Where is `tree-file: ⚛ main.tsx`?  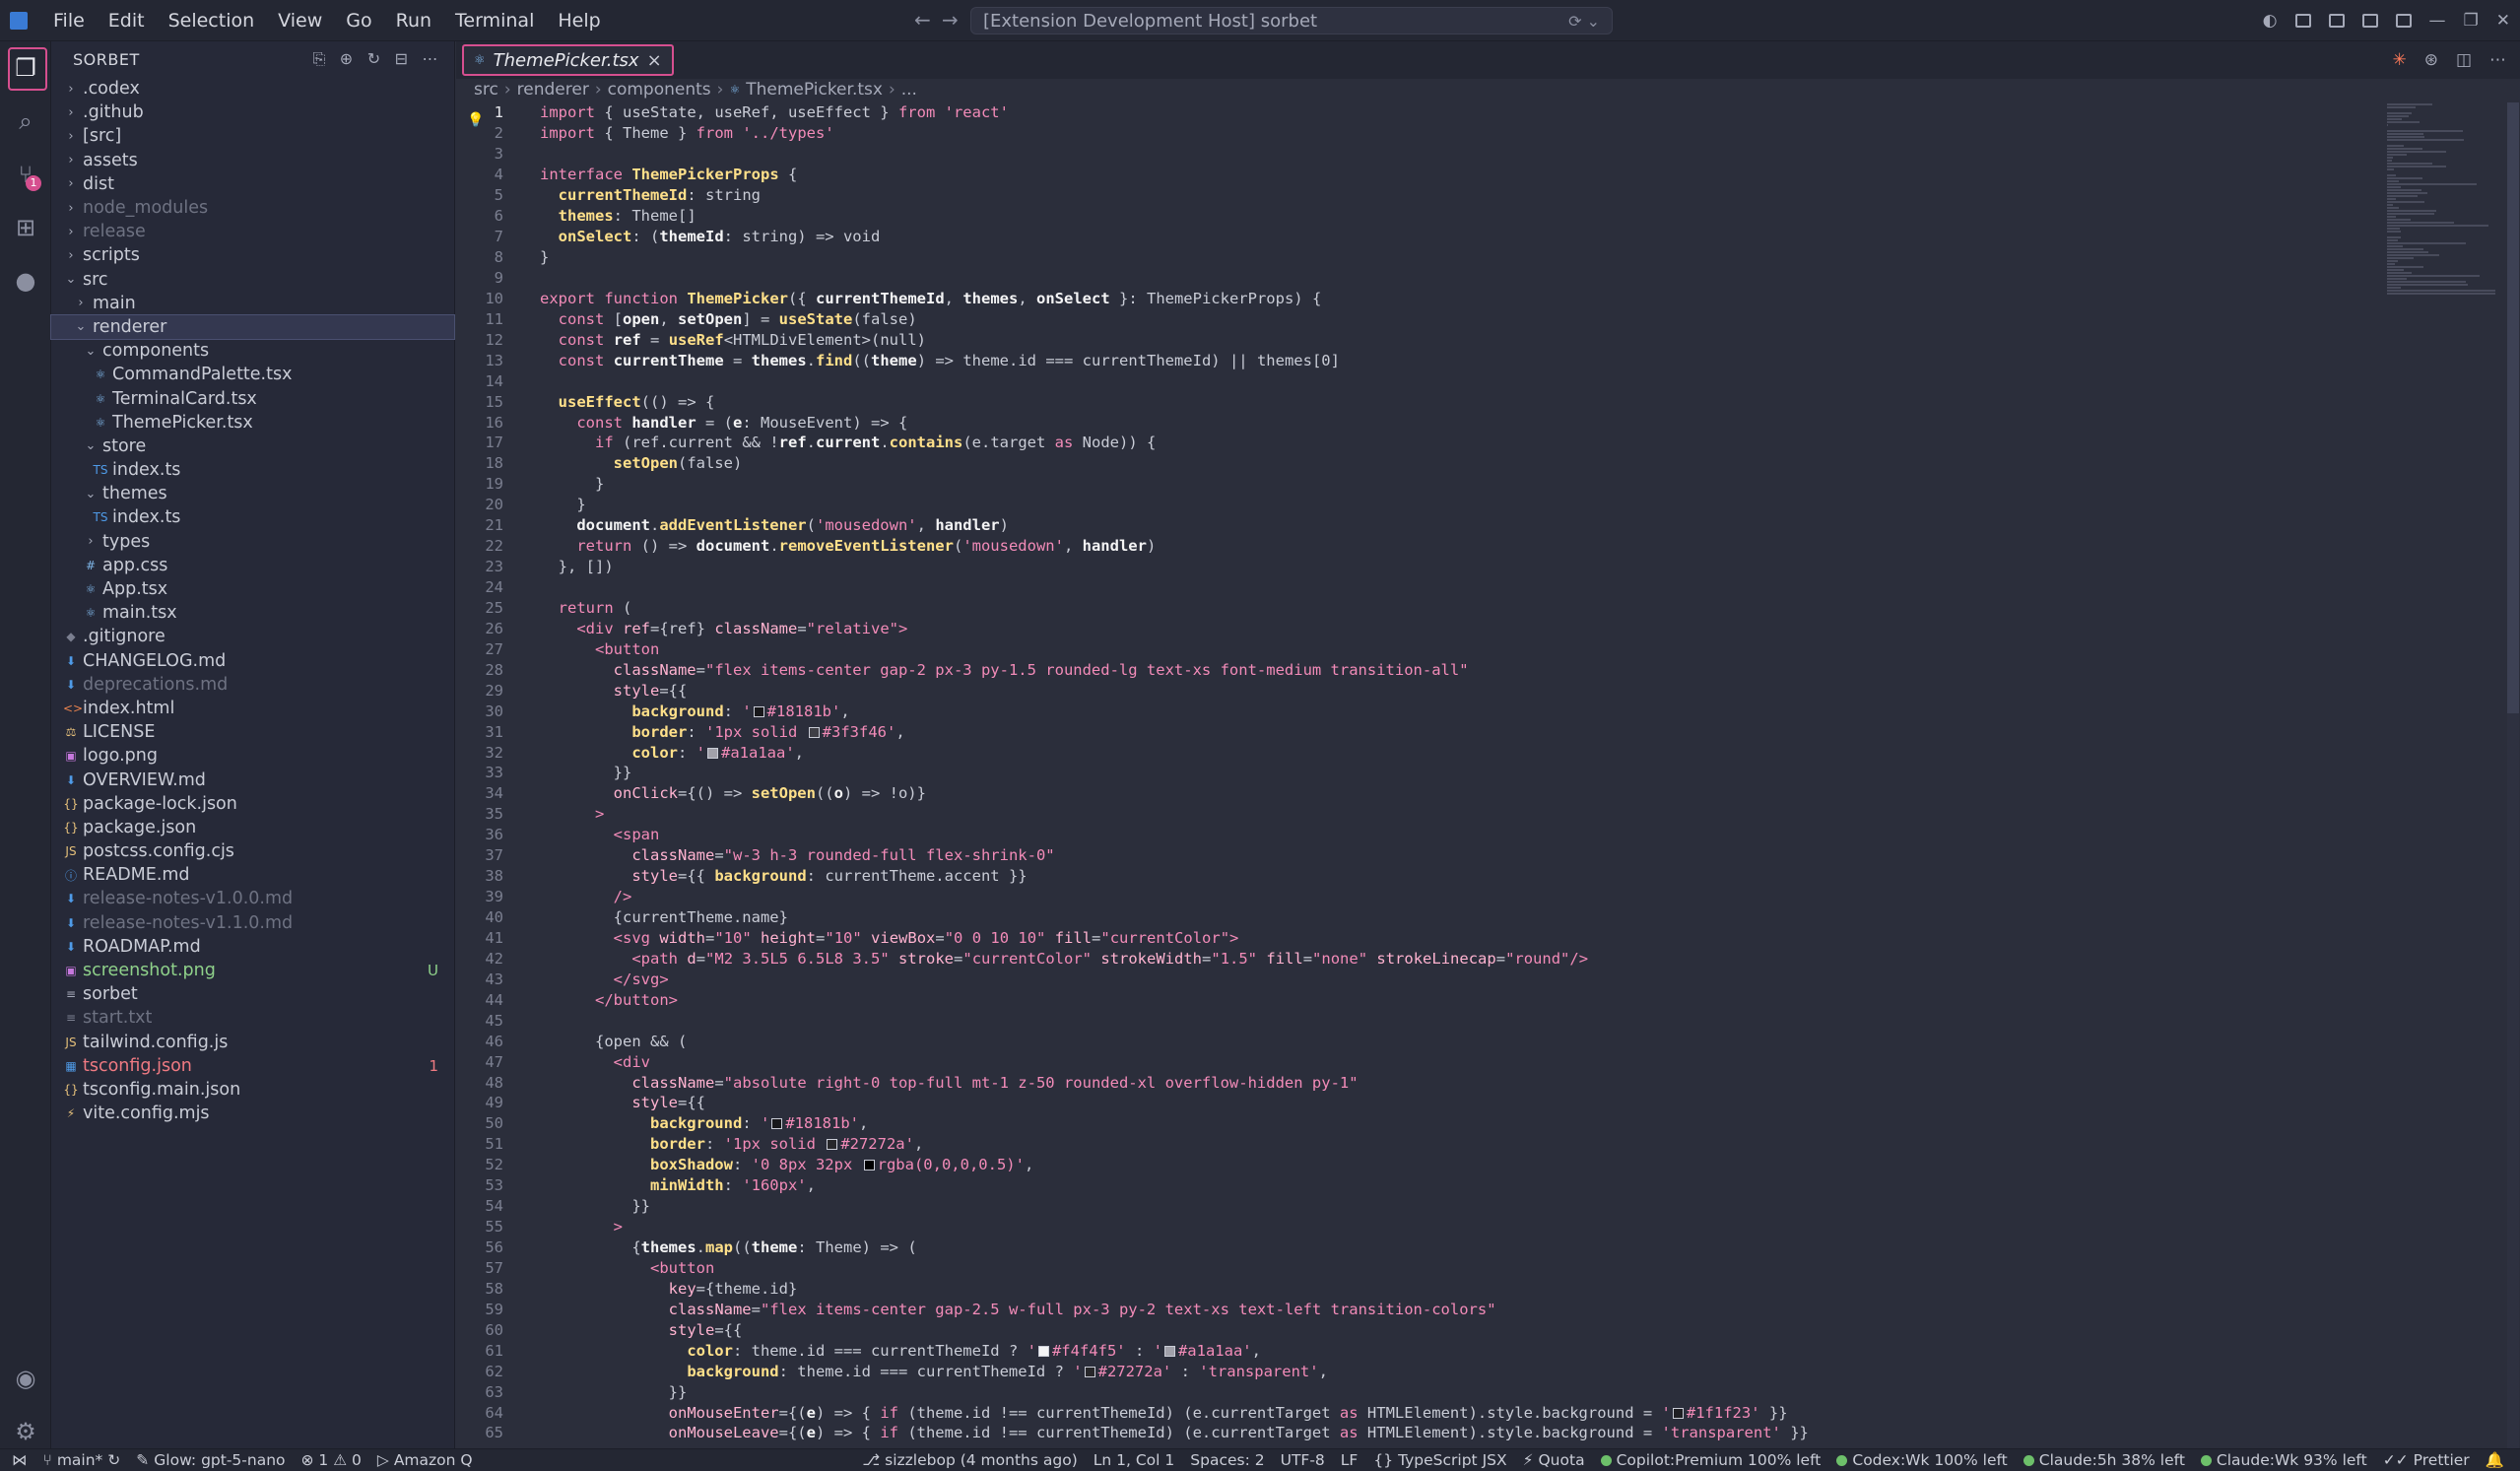
tree-file: ⚛ main.tsx is located at coordinates (252, 613).